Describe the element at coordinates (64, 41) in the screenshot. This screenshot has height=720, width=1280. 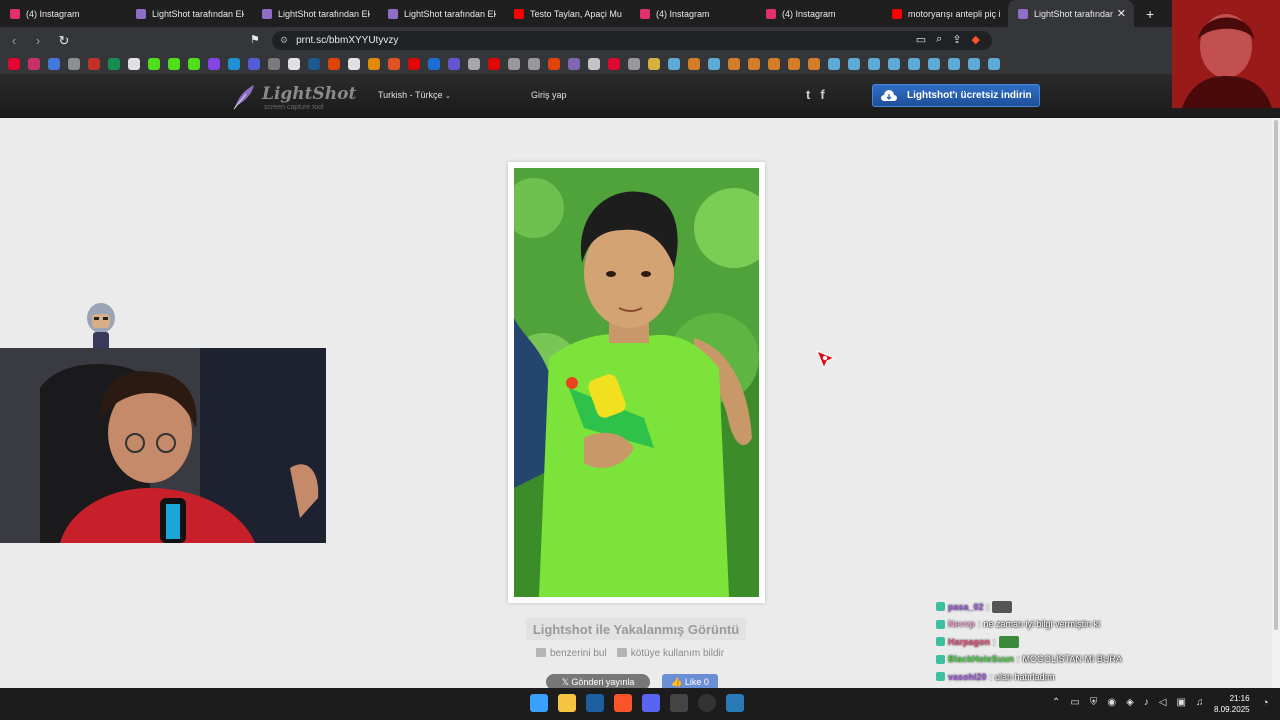
I see `reload-button: ↻` at that location.